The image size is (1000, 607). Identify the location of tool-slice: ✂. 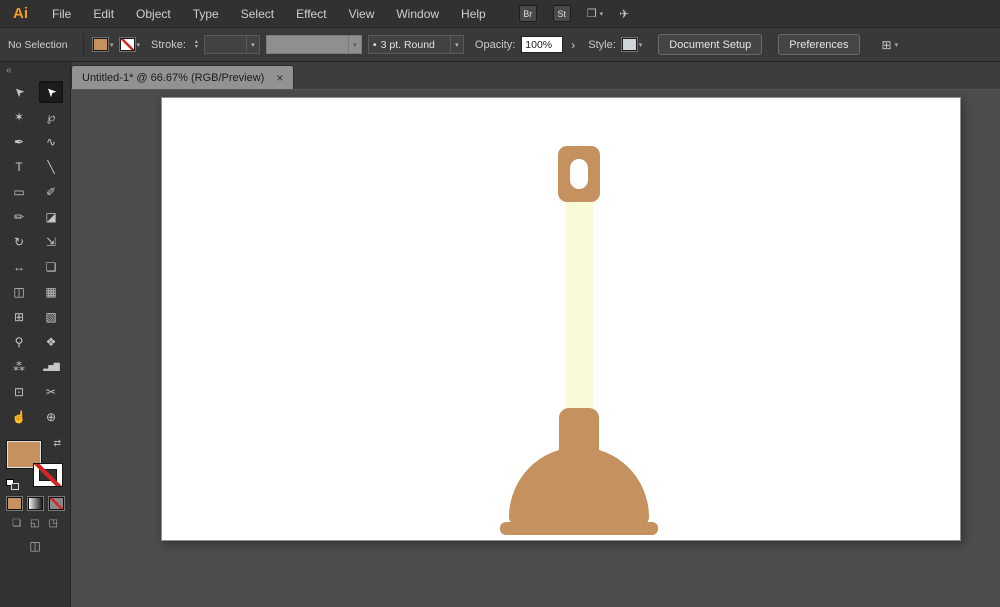
(51, 391).